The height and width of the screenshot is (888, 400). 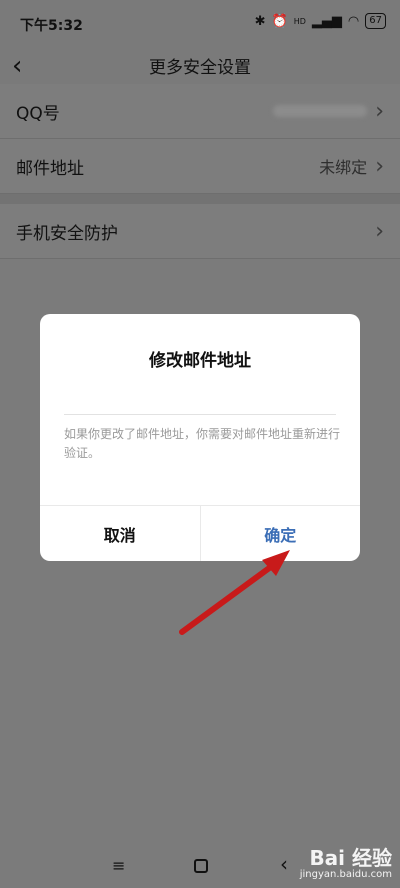 I want to click on status-bar: 下午5:32 ✱ ⏰ HD ▂▄▆ ◠ 67, so click(x=200, y=23).